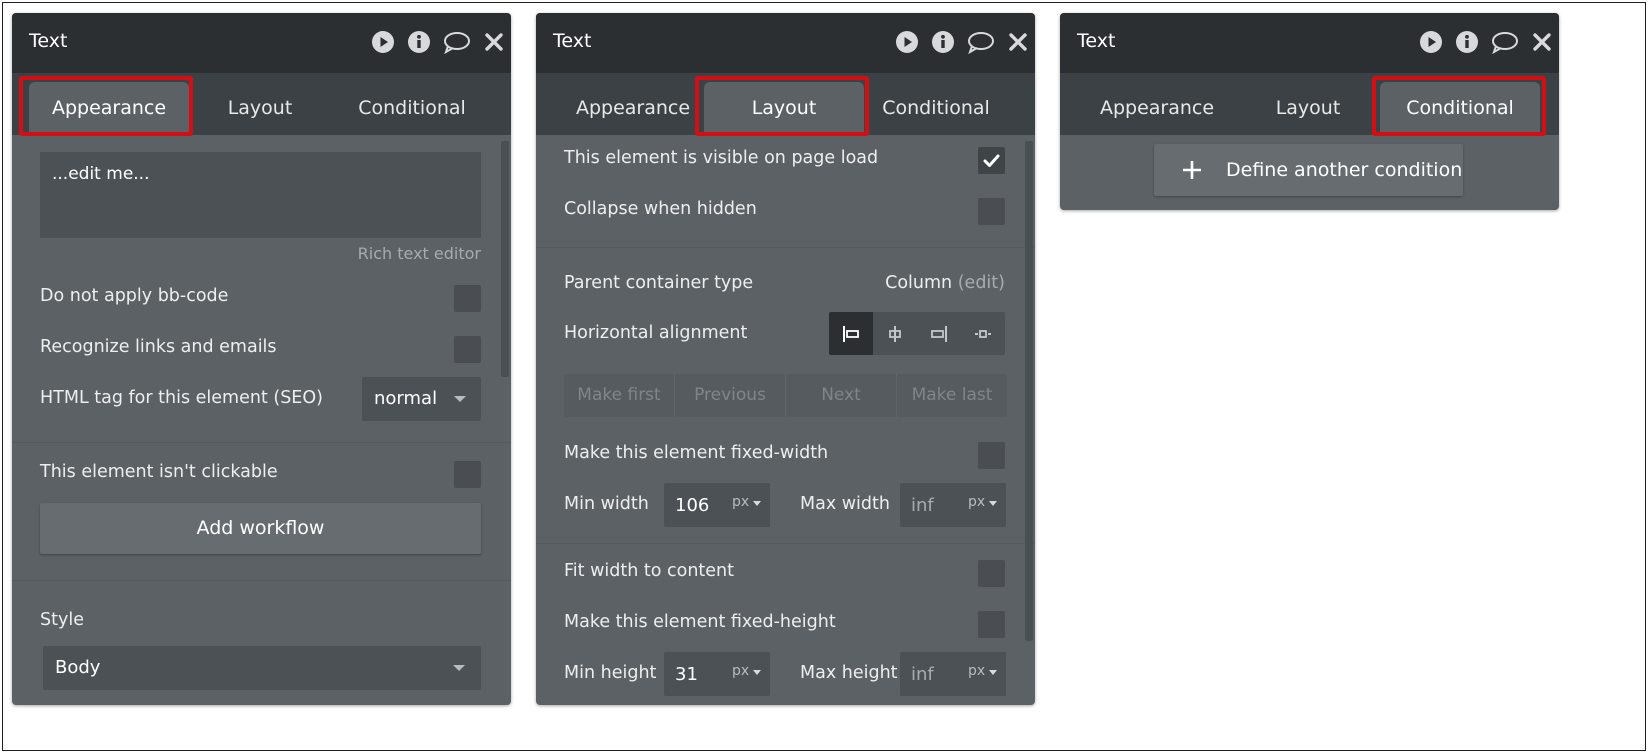 The width and height of the screenshot is (1650, 755). I want to click on align-distribute-icon, so click(983, 333).